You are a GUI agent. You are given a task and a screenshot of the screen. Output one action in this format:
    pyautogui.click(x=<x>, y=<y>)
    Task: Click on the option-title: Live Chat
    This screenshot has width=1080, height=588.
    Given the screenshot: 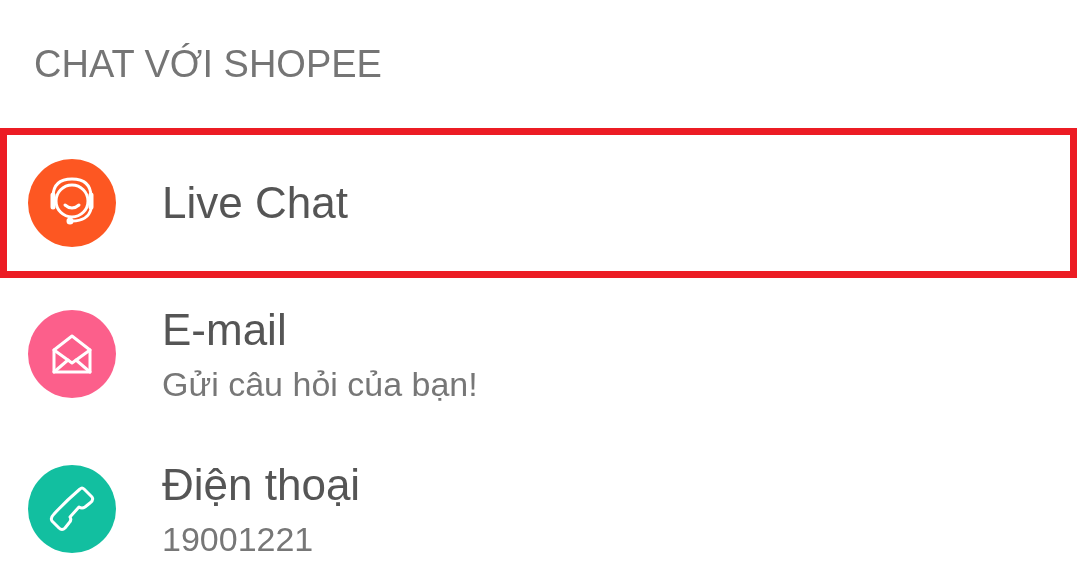 What is the action you would take?
    pyautogui.click(x=255, y=203)
    